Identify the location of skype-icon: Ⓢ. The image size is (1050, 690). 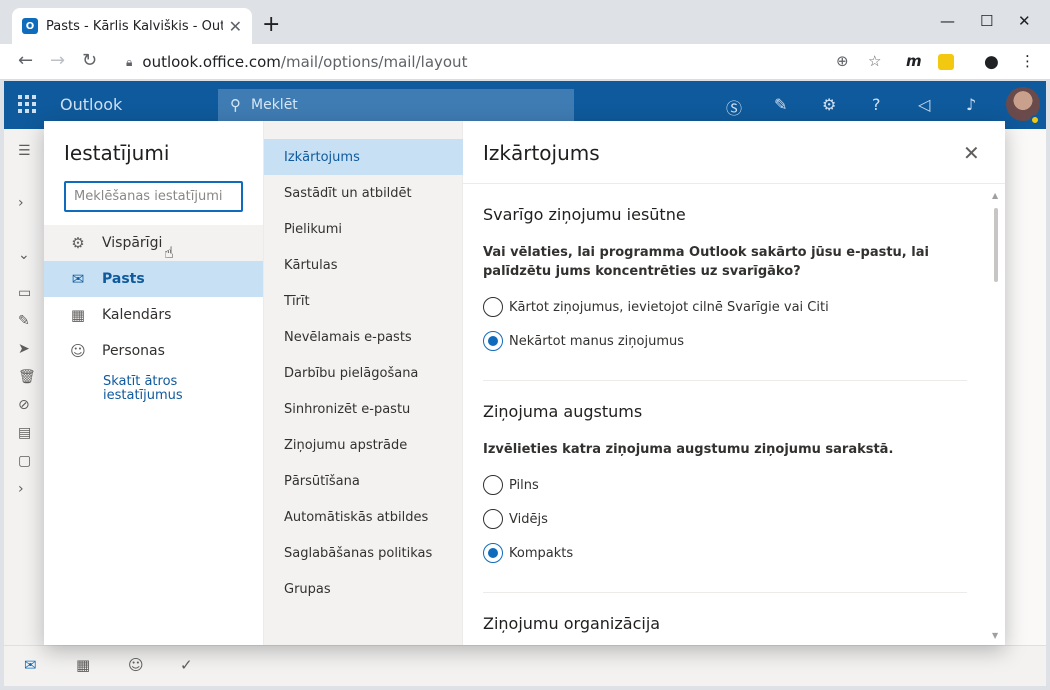
(734, 107).